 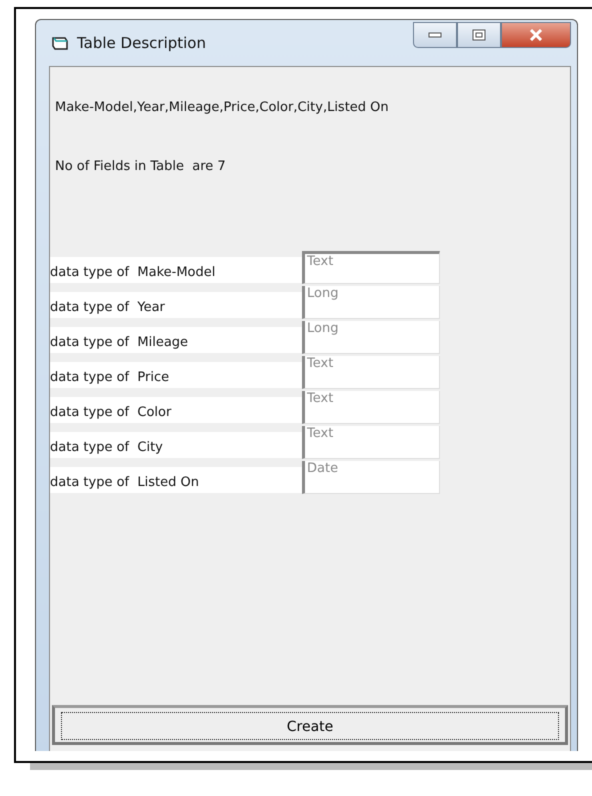 What do you see at coordinates (141, 43) in the screenshot?
I see `window-title: Table Description` at bounding box center [141, 43].